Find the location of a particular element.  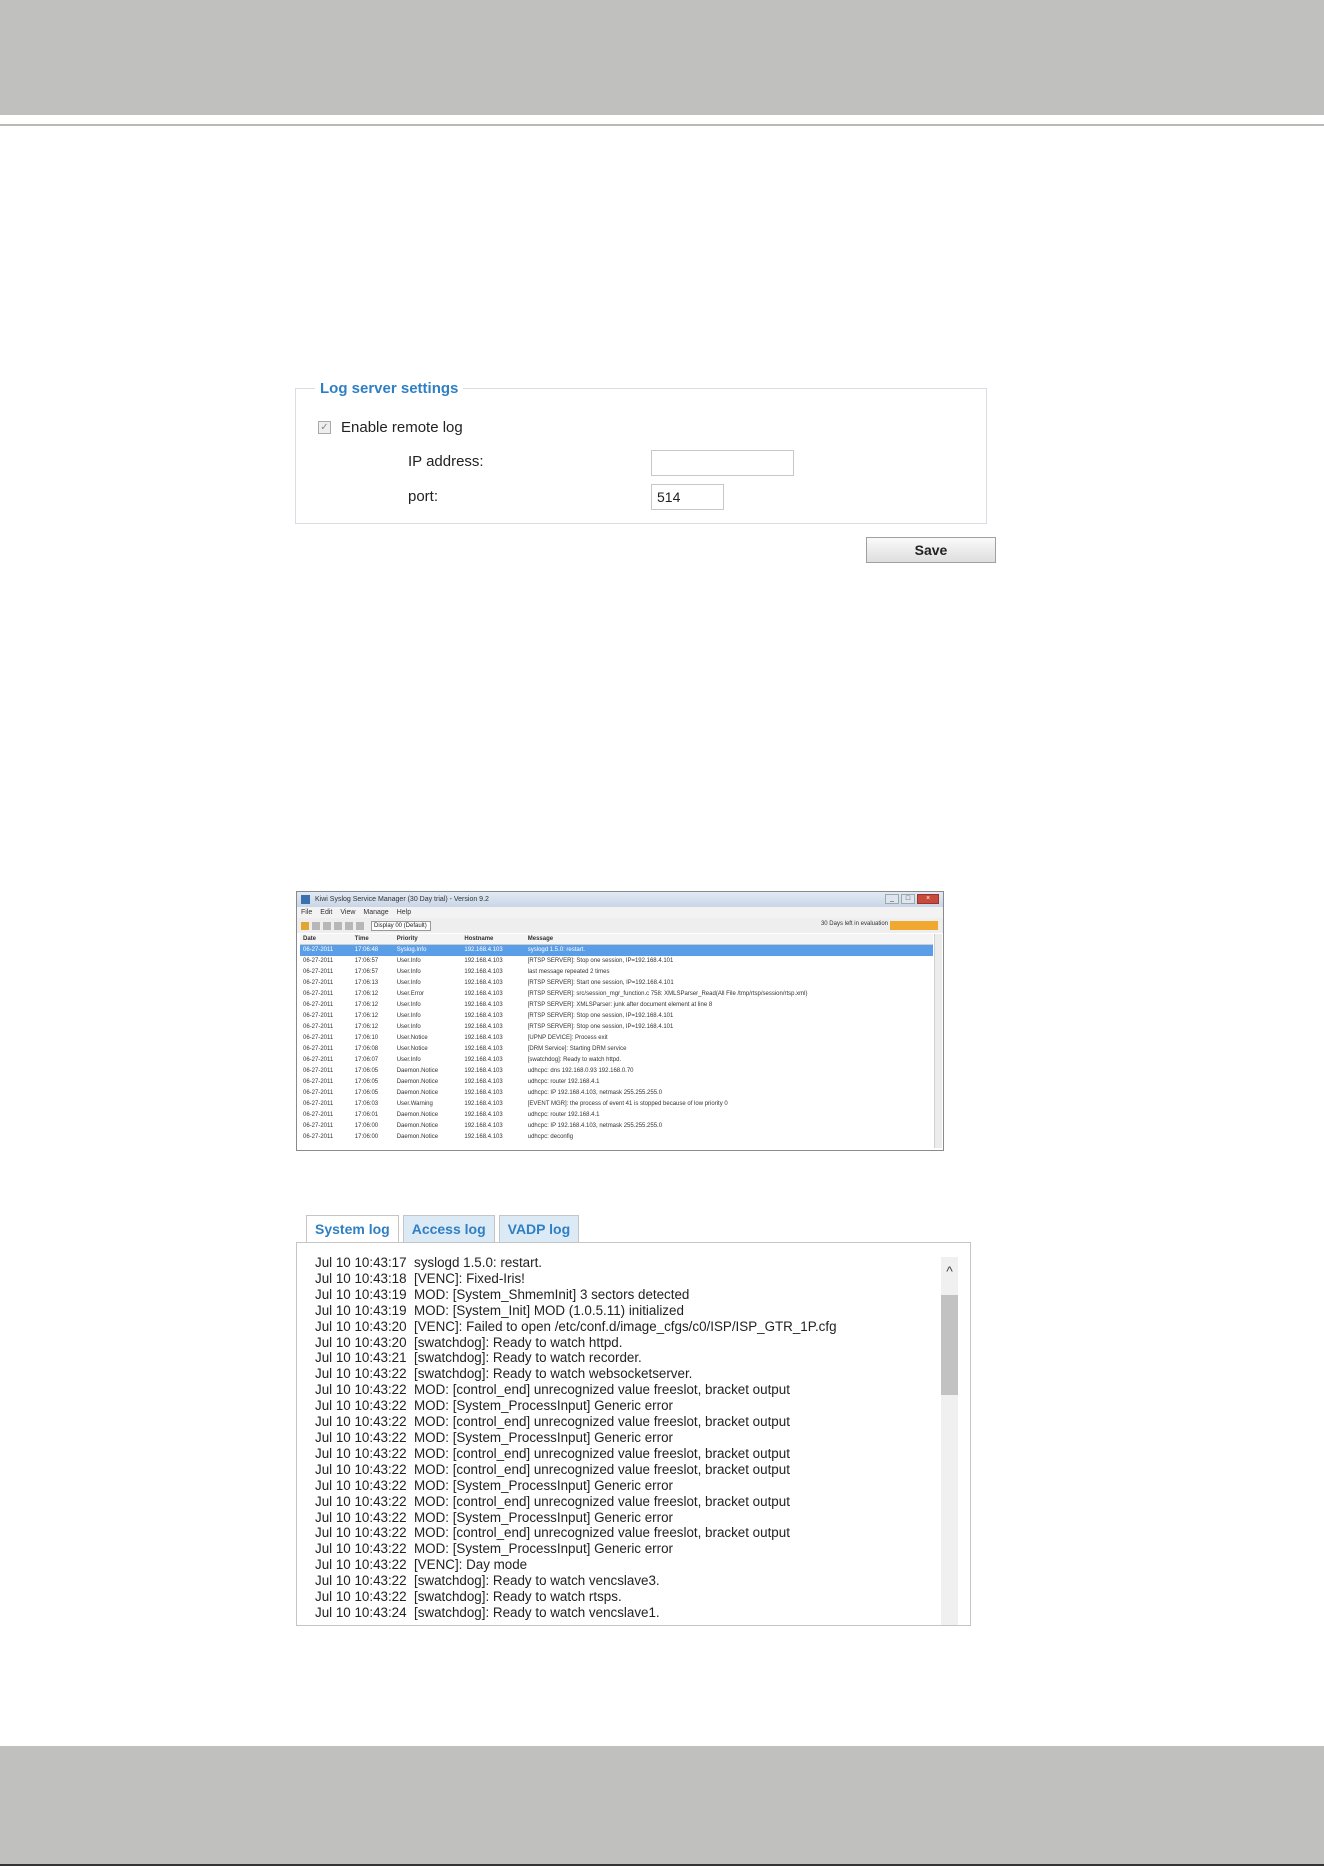

ip-address-input is located at coordinates (722, 463).